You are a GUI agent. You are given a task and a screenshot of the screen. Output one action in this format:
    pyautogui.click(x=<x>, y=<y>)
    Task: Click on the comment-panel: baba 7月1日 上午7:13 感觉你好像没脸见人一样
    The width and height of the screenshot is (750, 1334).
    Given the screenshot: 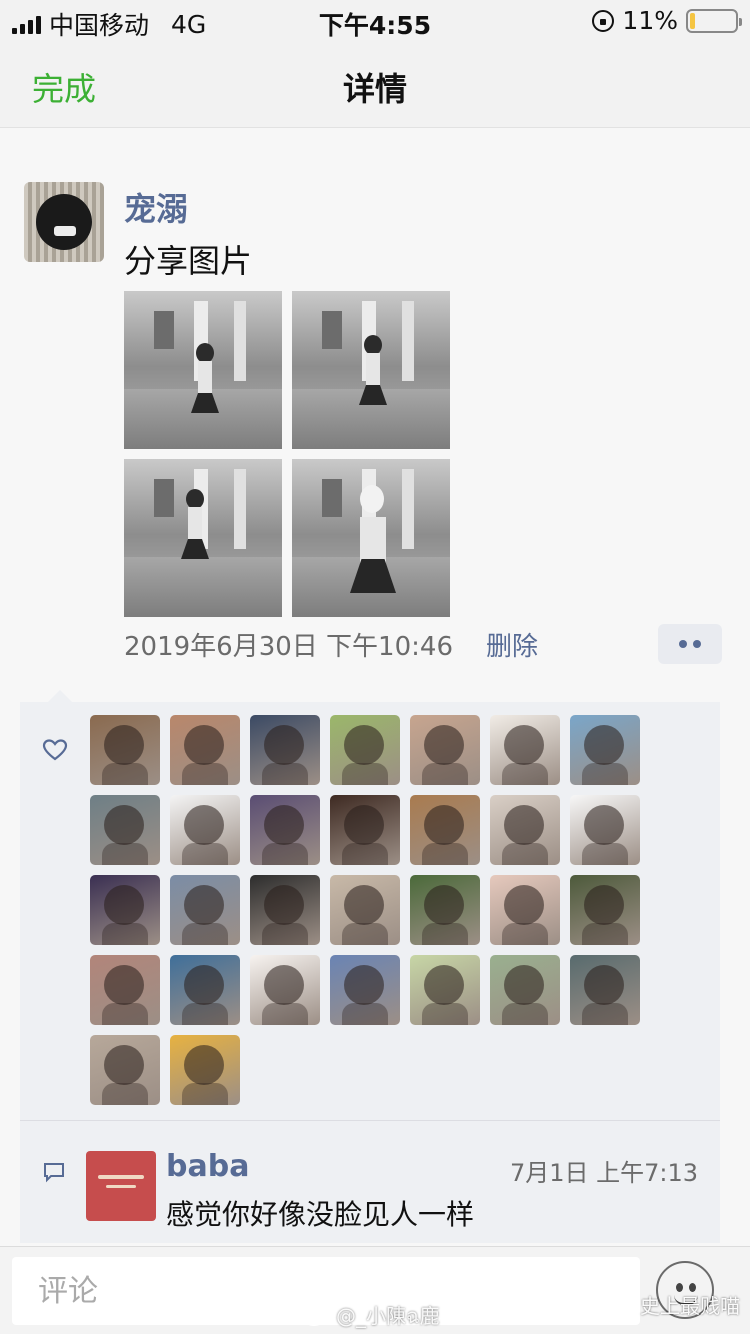 What is the action you would take?
    pyautogui.click(x=370, y=1182)
    